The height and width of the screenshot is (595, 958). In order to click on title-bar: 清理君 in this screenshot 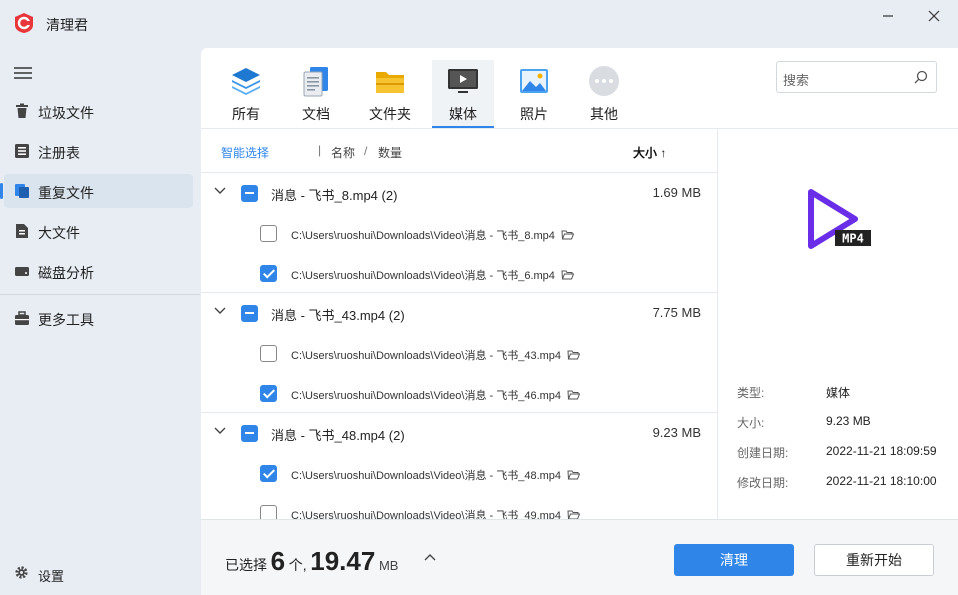, I will do `click(479, 24)`.